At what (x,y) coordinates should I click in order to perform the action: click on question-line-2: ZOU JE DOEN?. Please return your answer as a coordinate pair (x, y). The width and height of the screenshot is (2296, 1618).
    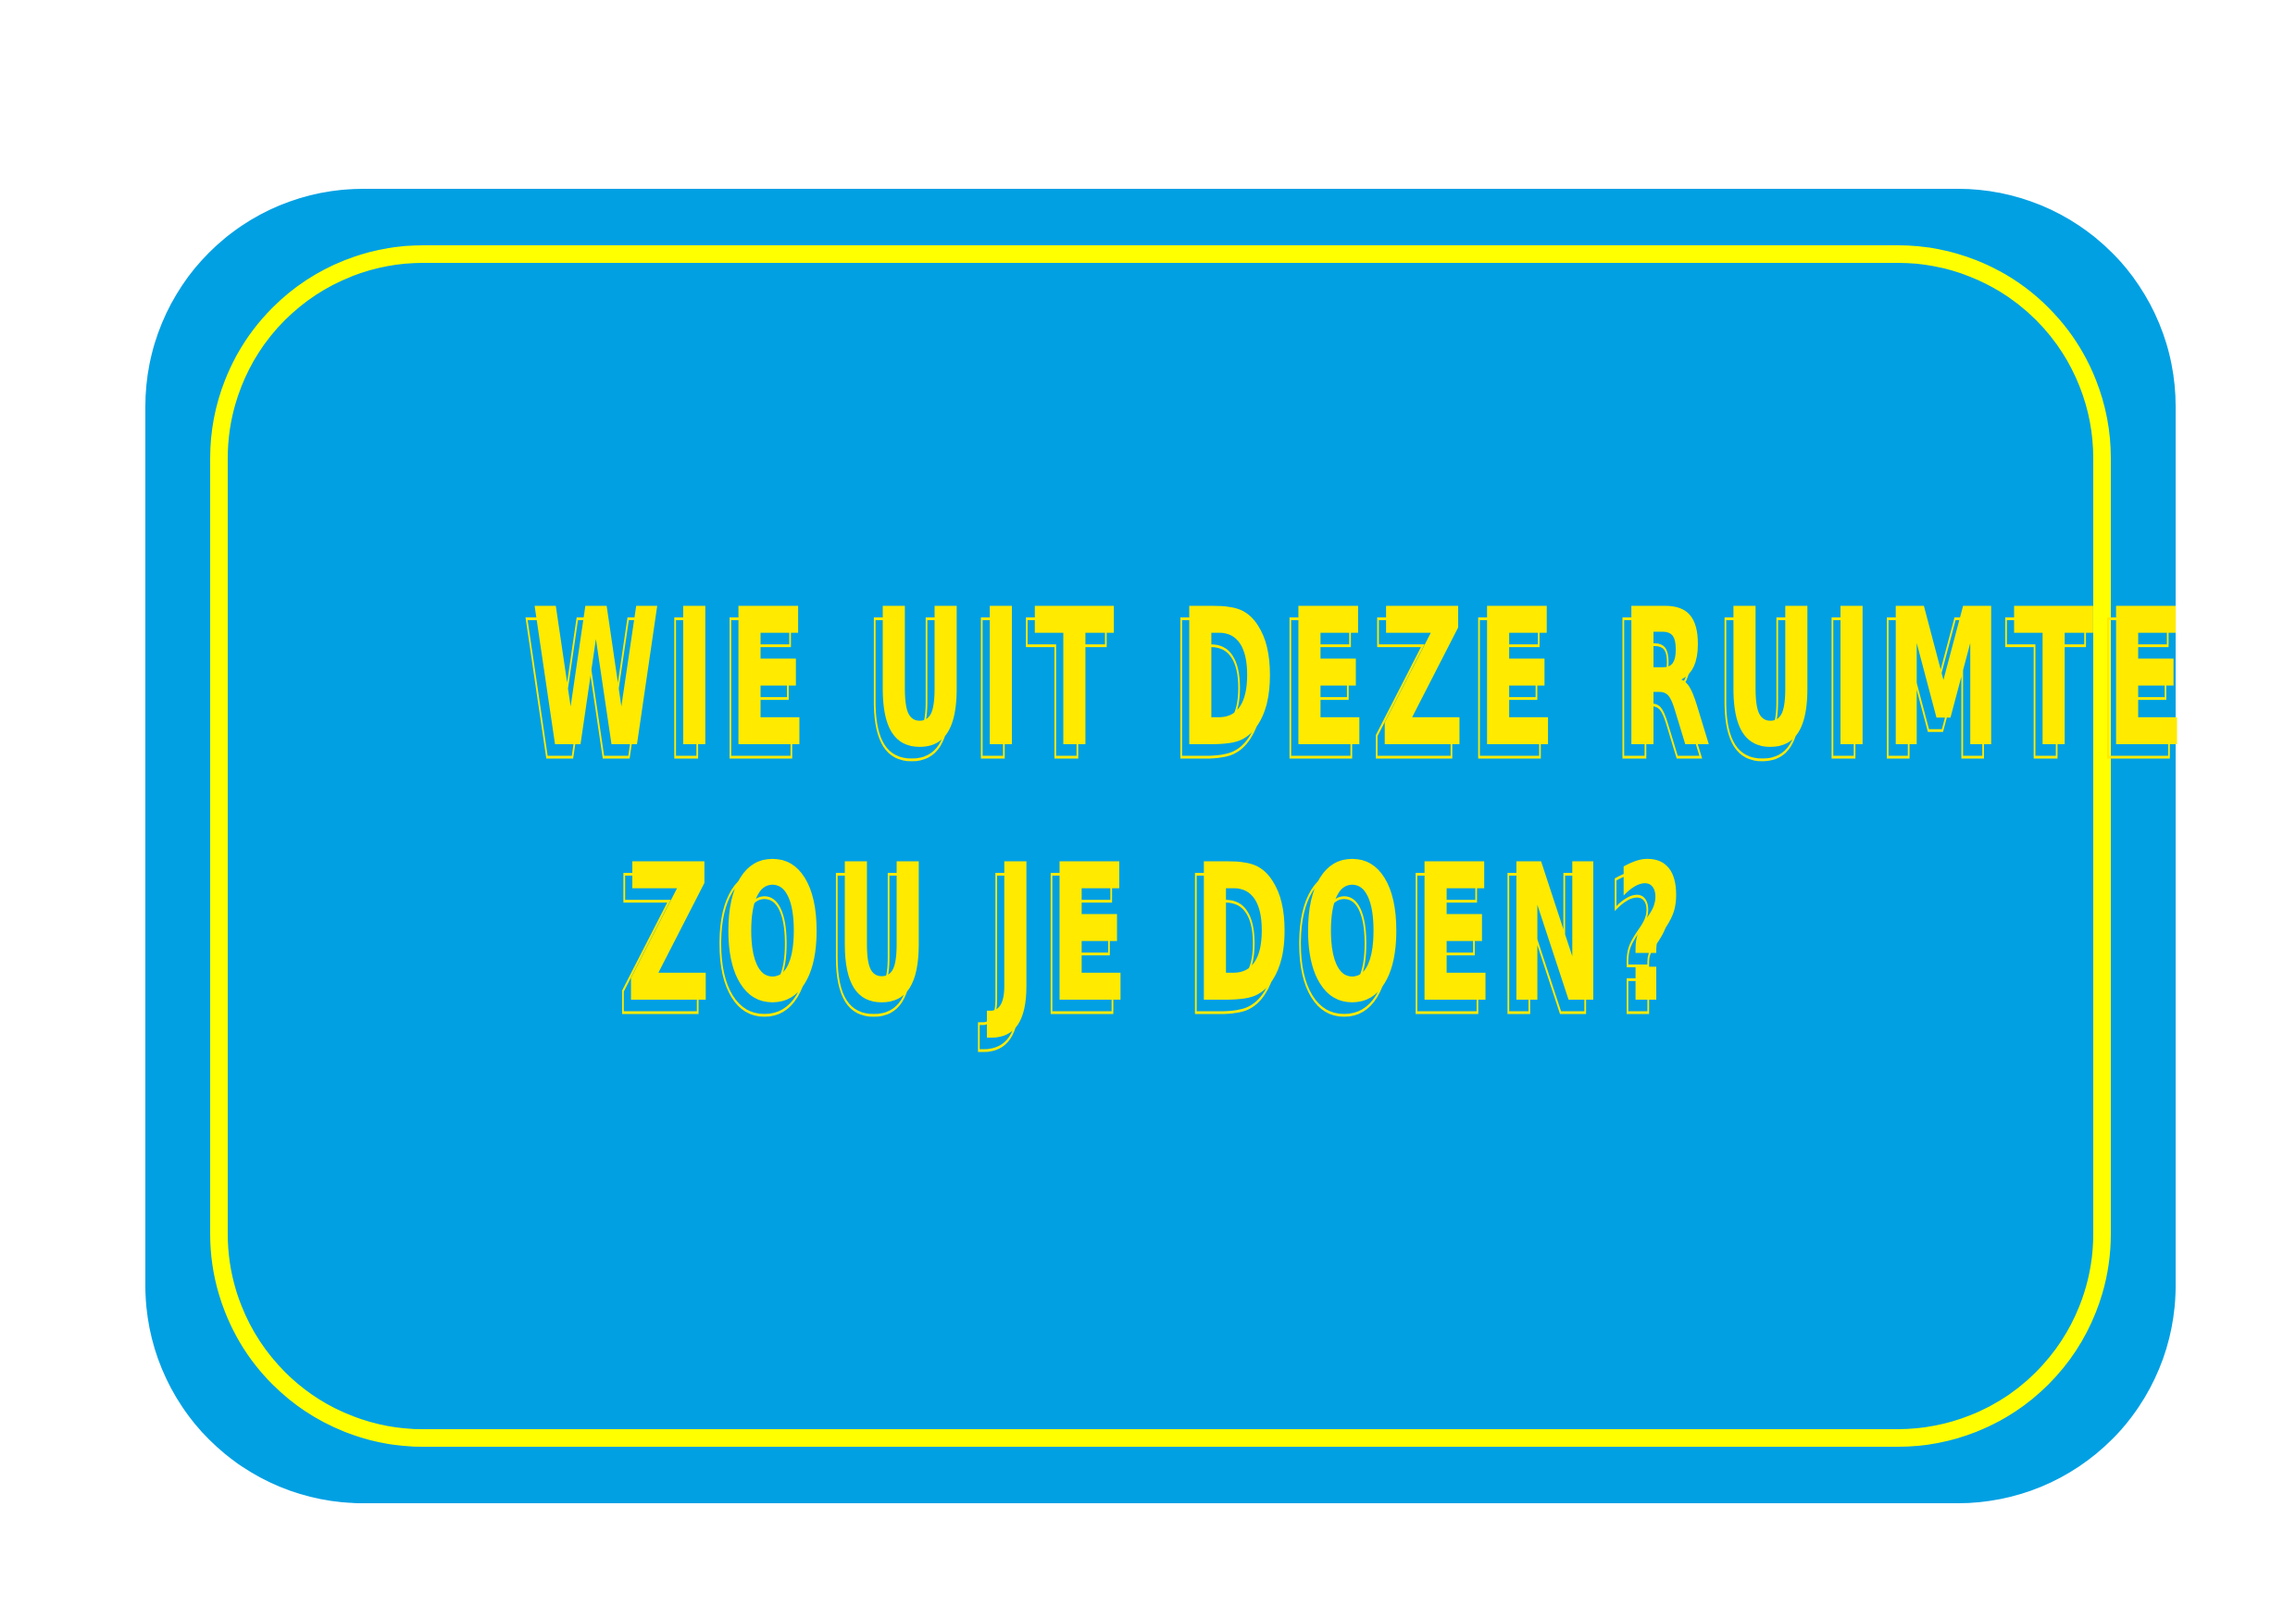
    Looking at the image, I should click on (1160, 935).